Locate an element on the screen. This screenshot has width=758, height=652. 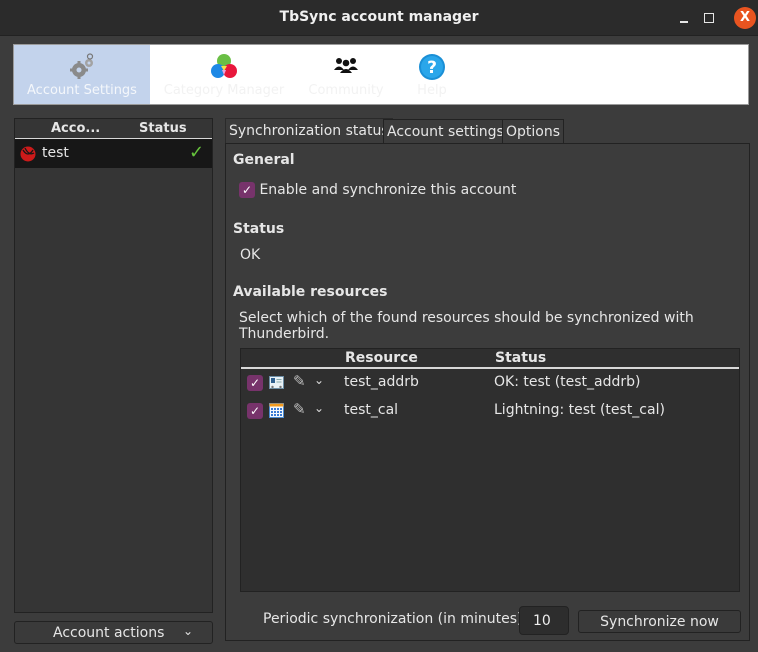
toolbar-help: ? Help is located at coordinates (432, 74).